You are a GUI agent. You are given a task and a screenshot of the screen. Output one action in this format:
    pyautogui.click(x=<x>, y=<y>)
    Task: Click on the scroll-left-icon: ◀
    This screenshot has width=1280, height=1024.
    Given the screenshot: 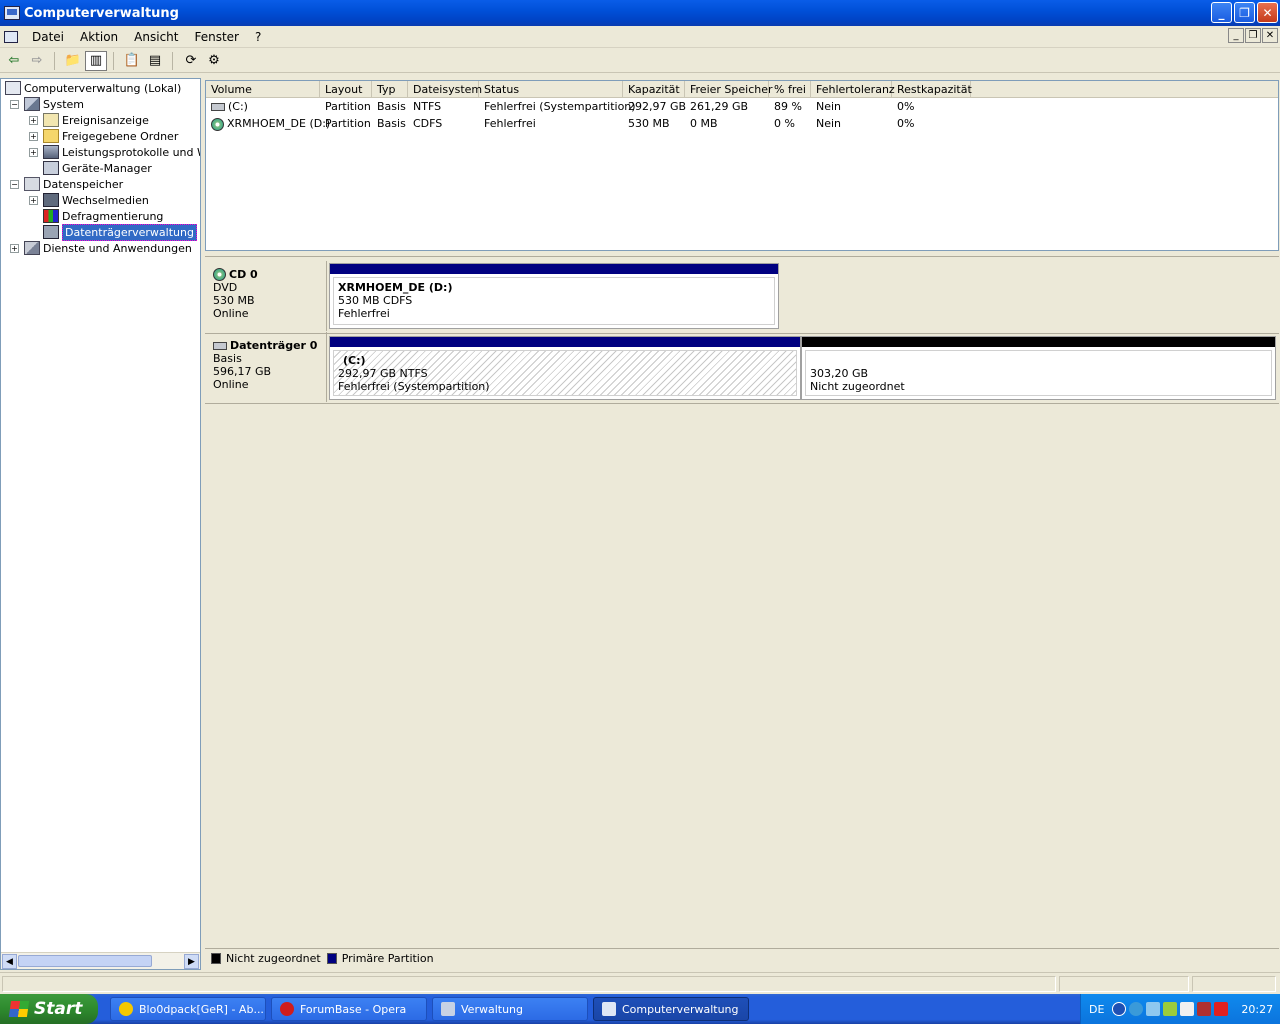 What is the action you would take?
    pyautogui.click(x=9, y=961)
    